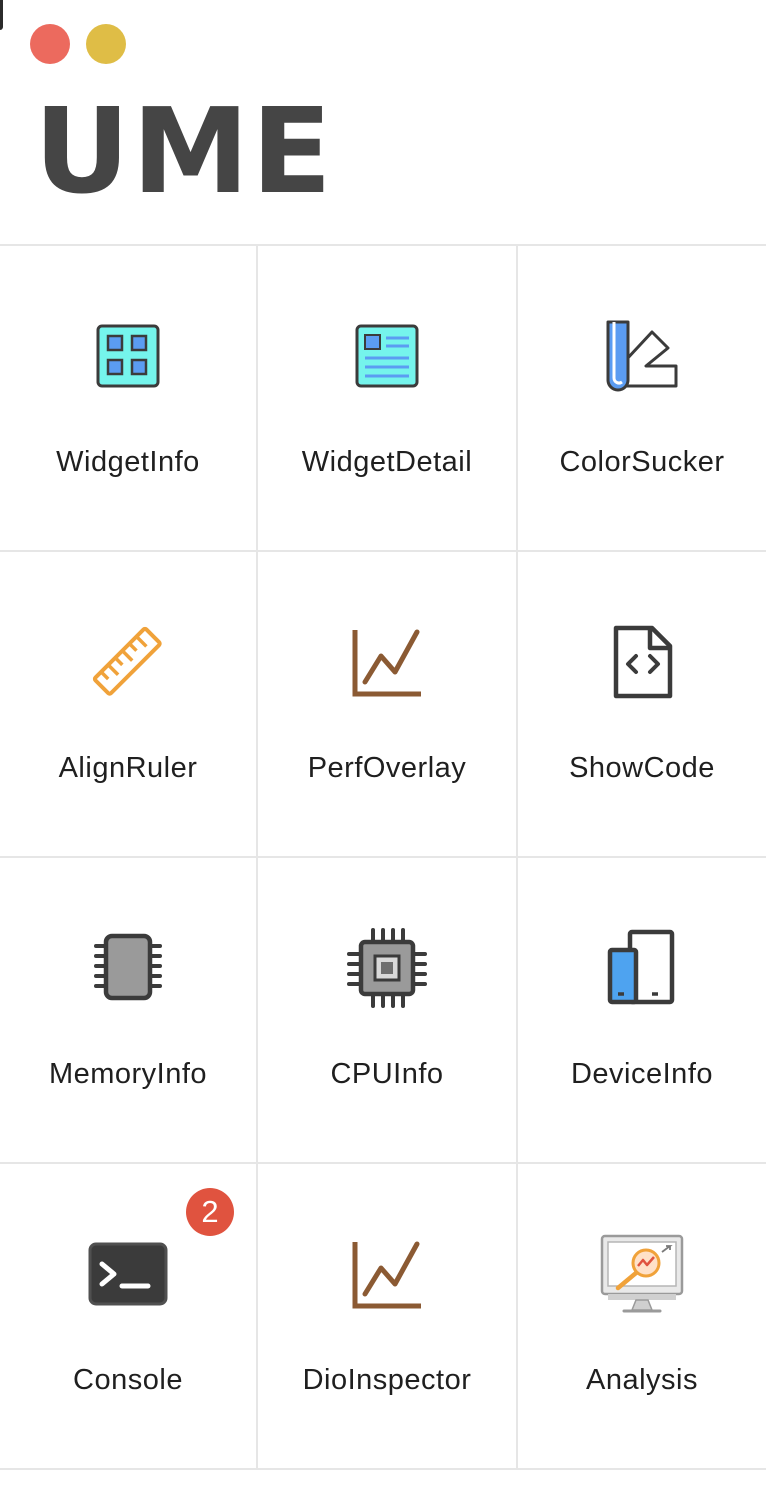 Image resolution: width=766 pixels, height=1510 pixels. I want to click on window-corner-mark, so click(1, 15).